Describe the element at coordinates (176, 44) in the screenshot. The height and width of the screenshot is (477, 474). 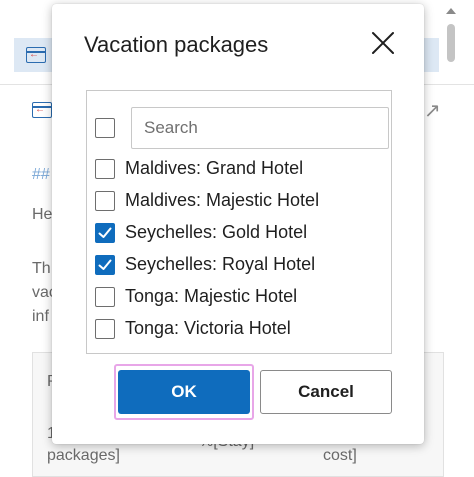
I see `dialog-title: Vacation packages` at that location.